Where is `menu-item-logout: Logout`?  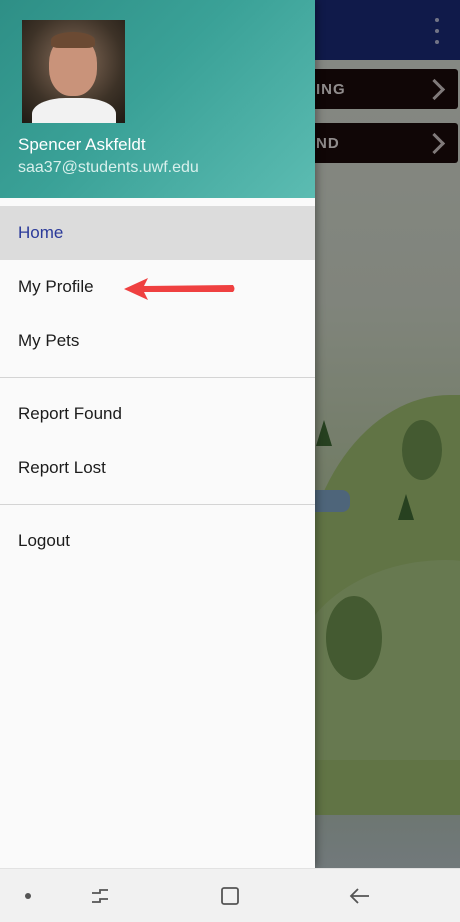
menu-item-logout: Logout is located at coordinates (157, 541).